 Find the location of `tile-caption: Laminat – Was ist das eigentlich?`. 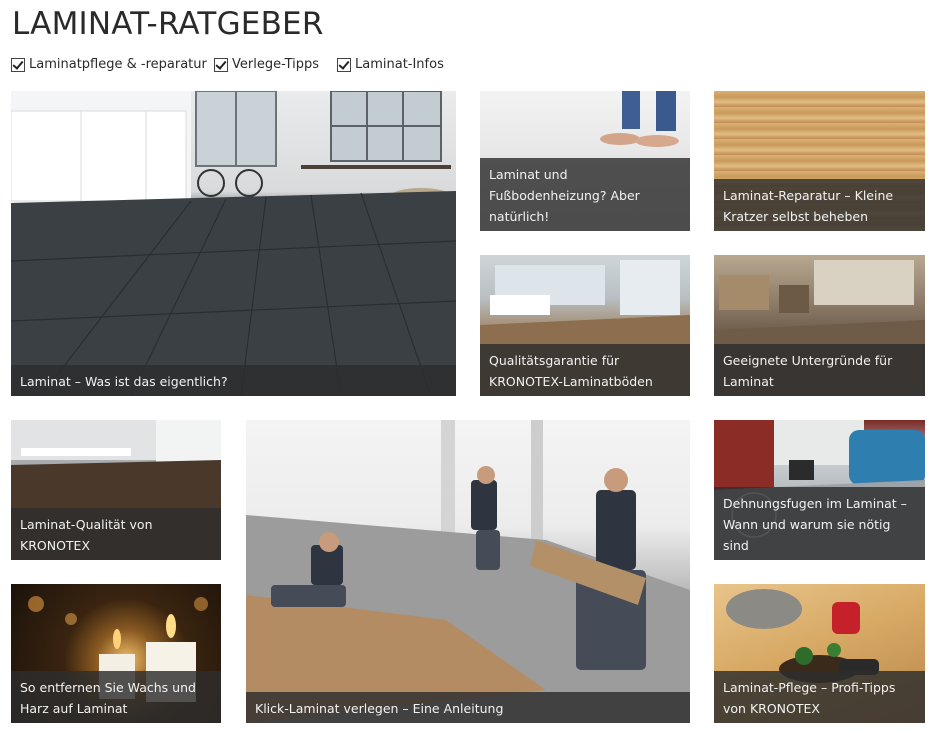

tile-caption: Laminat – Was ist das eigentlich? is located at coordinates (233, 380).